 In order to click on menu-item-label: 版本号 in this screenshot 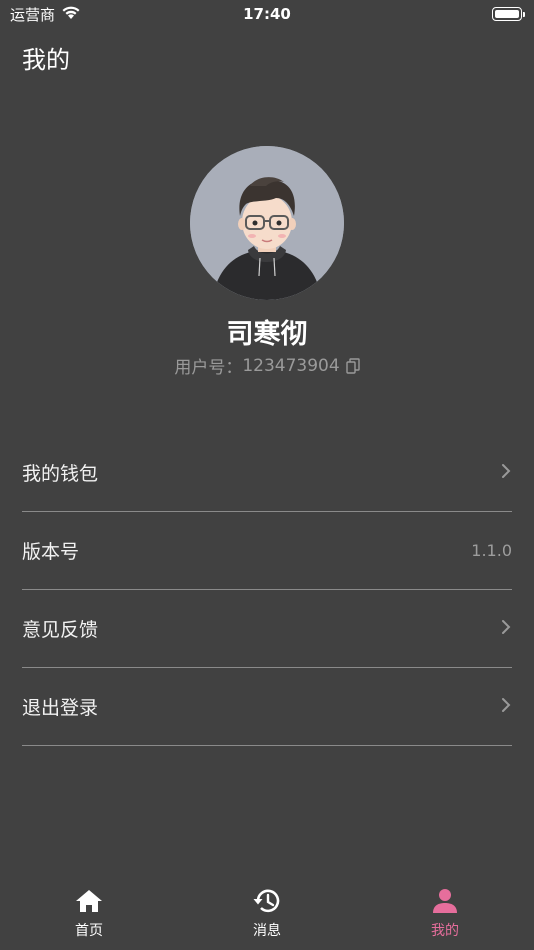, I will do `click(51, 552)`.